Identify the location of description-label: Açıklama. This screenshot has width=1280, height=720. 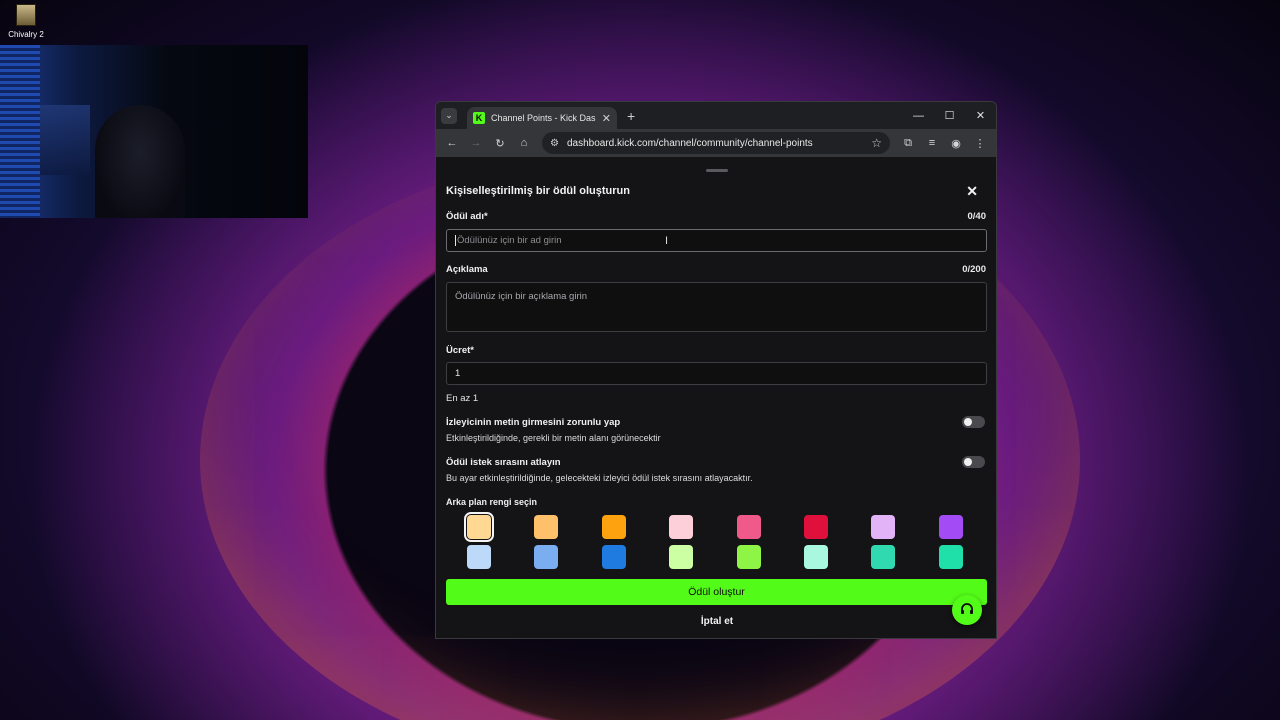
(467, 269).